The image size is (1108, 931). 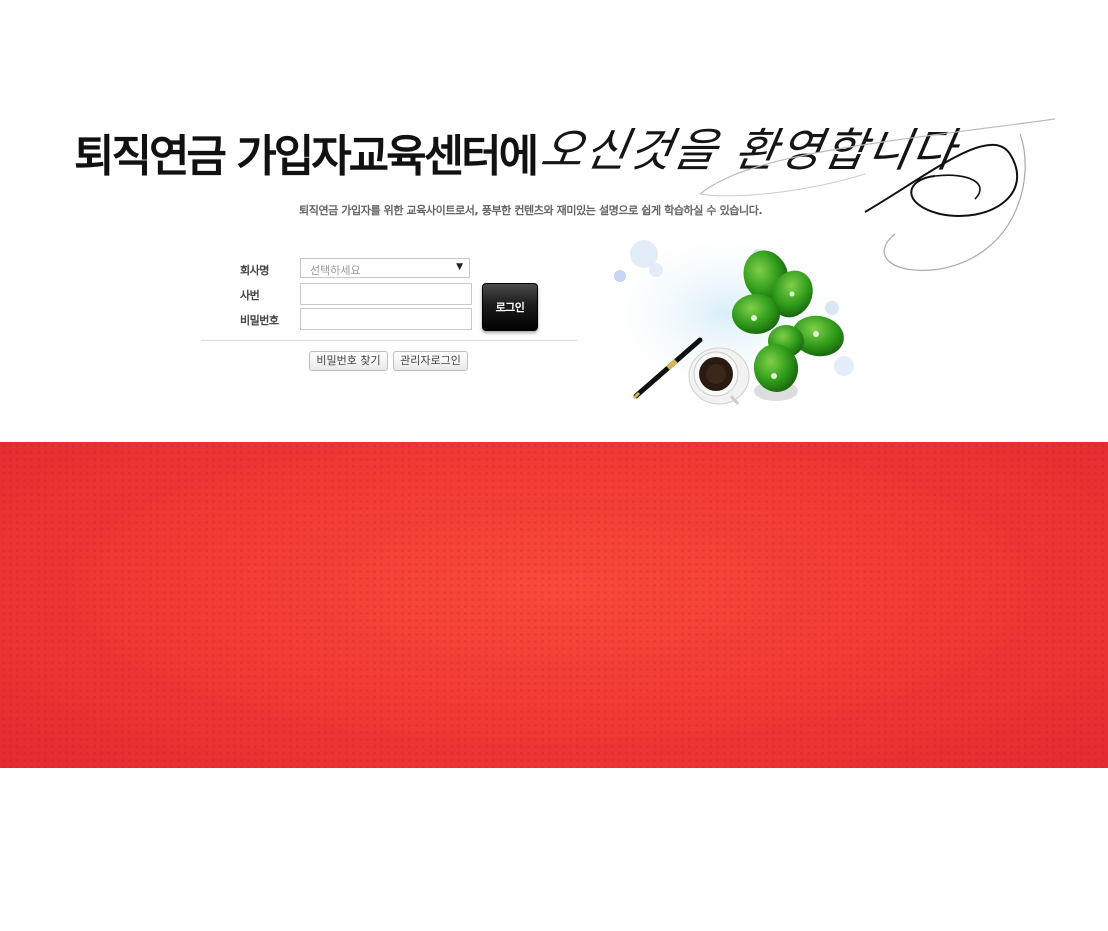 What do you see at coordinates (386, 319) in the screenshot?
I see `password-input` at bounding box center [386, 319].